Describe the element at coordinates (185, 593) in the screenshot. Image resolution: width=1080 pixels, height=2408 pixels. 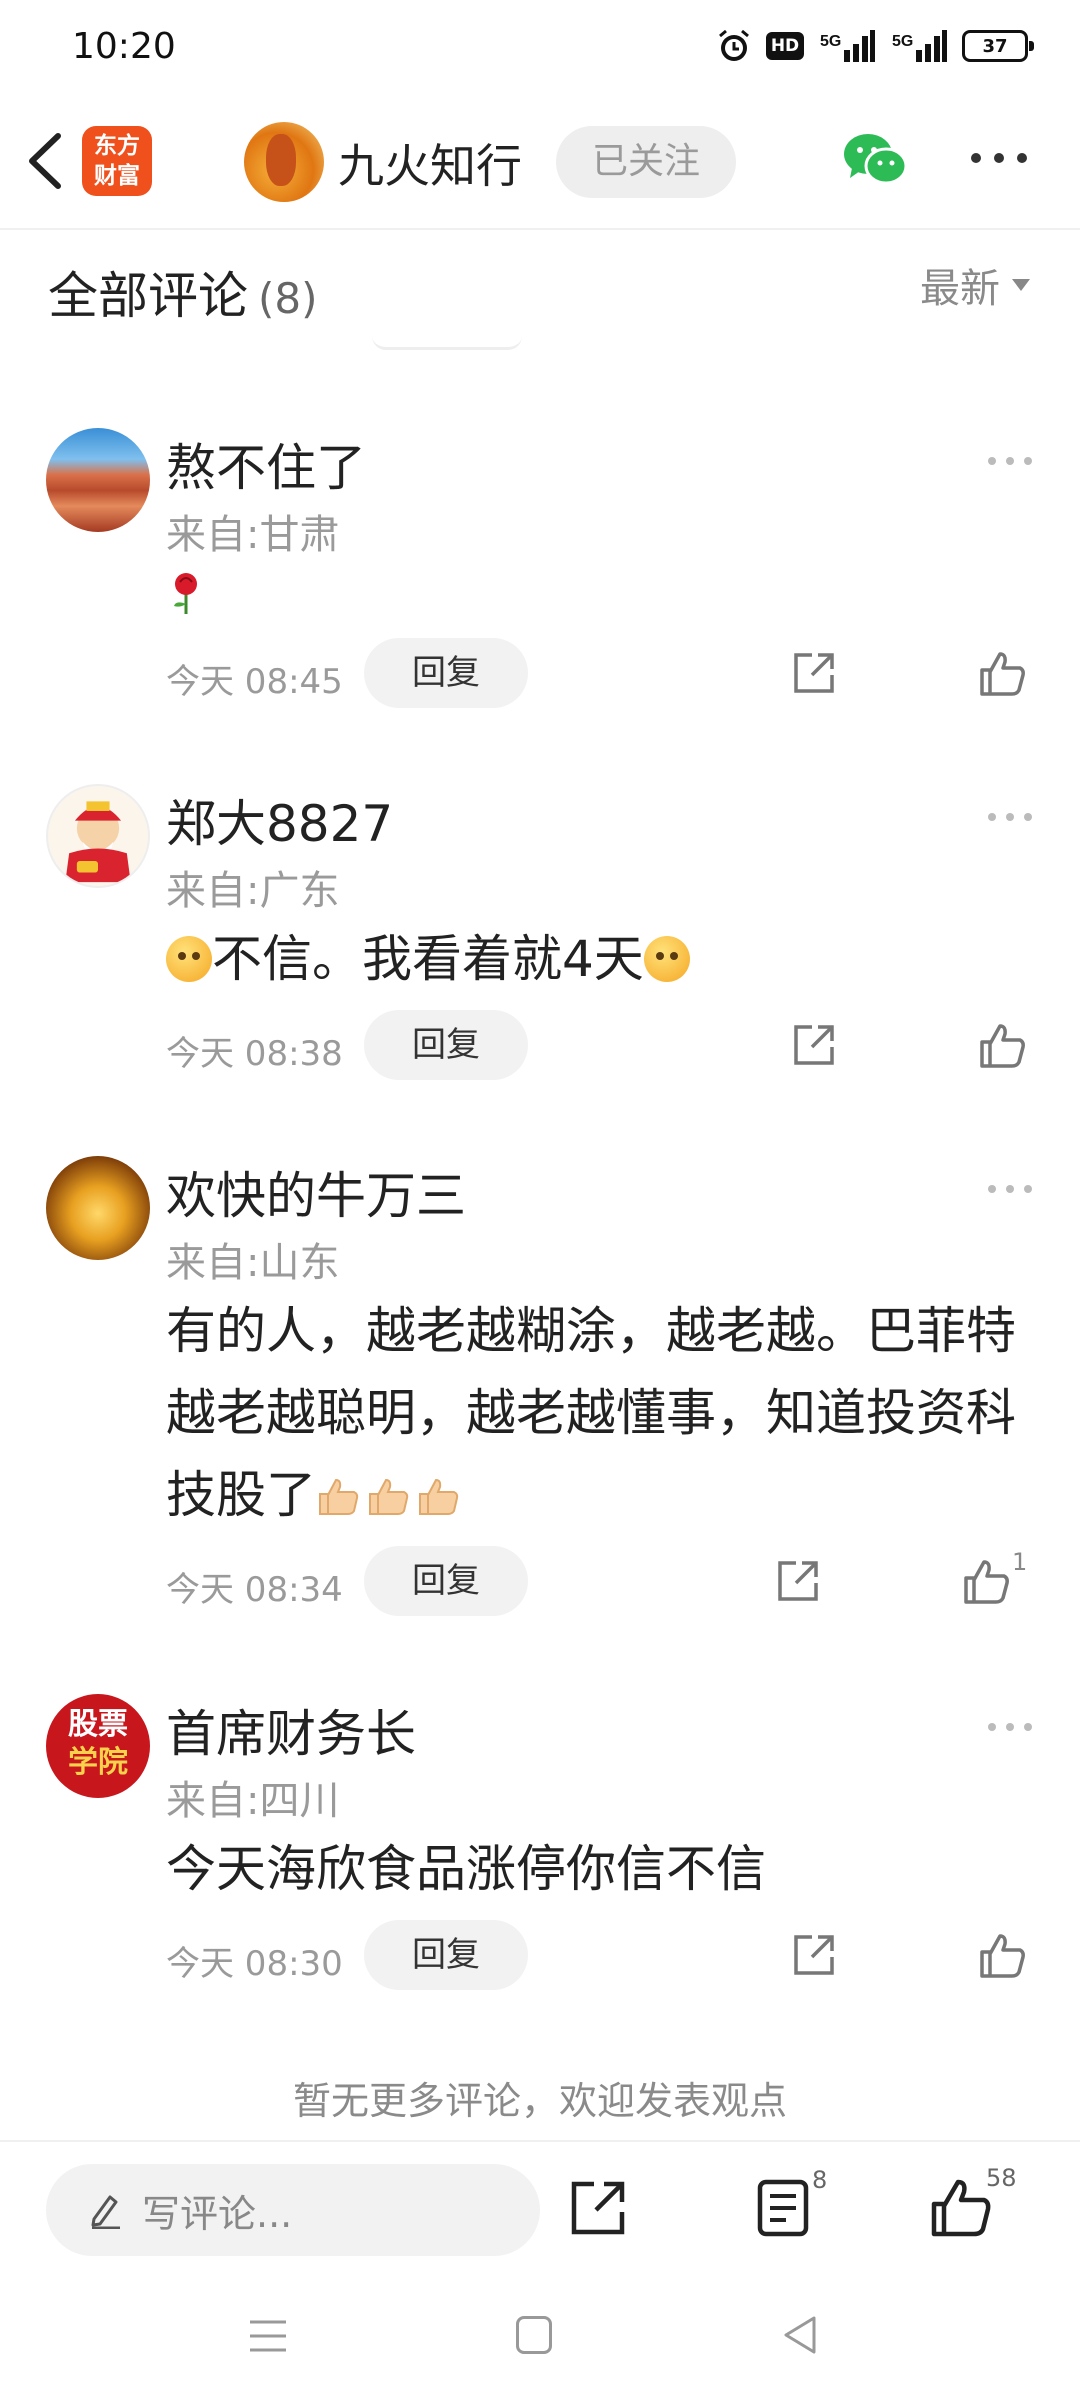
I see `rose-emoji-icon` at that location.